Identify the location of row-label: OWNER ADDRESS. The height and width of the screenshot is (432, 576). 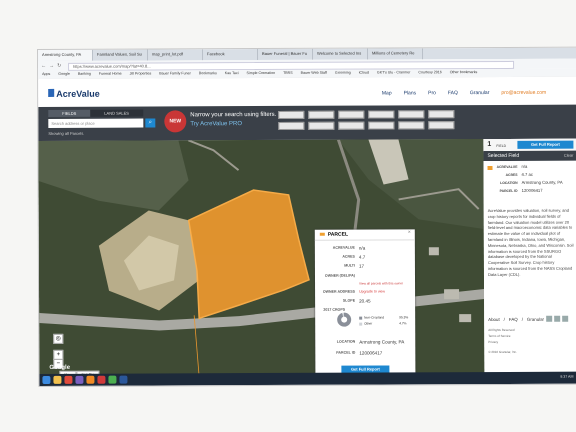
(339, 291).